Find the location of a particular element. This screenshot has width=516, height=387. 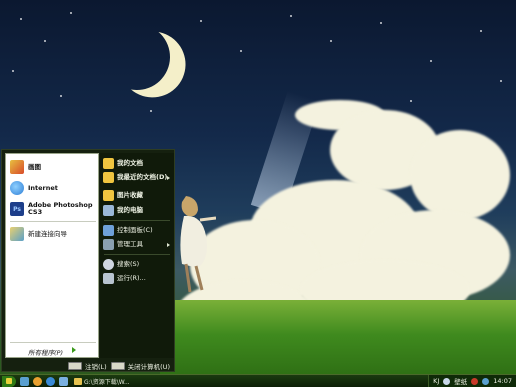

quicklaunch-desktop-icon is located at coordinates (24, 381).